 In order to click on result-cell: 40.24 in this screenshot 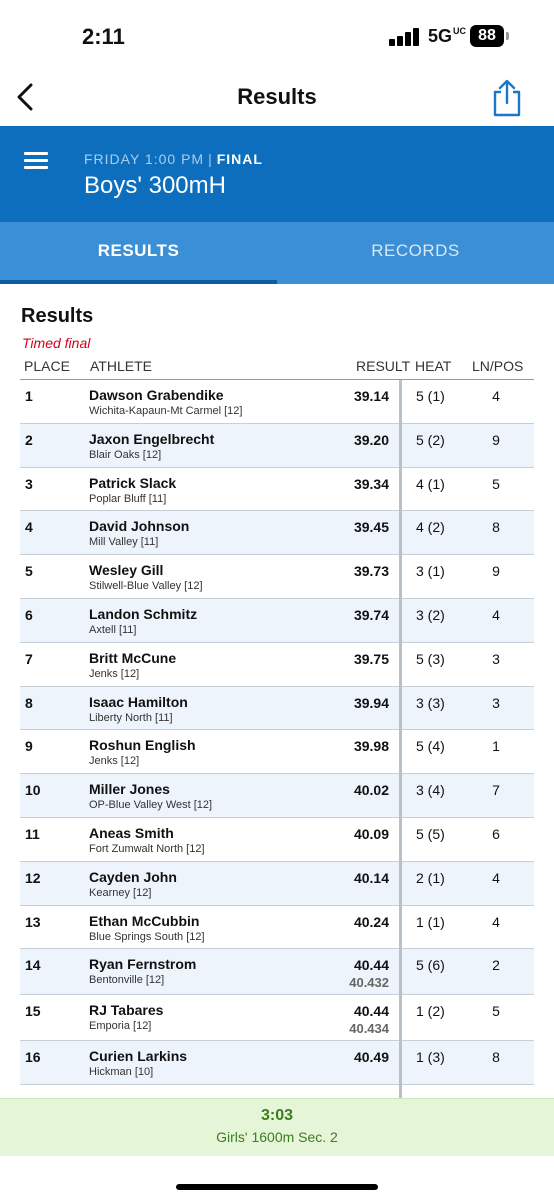, I will do `click(371, 921)`.